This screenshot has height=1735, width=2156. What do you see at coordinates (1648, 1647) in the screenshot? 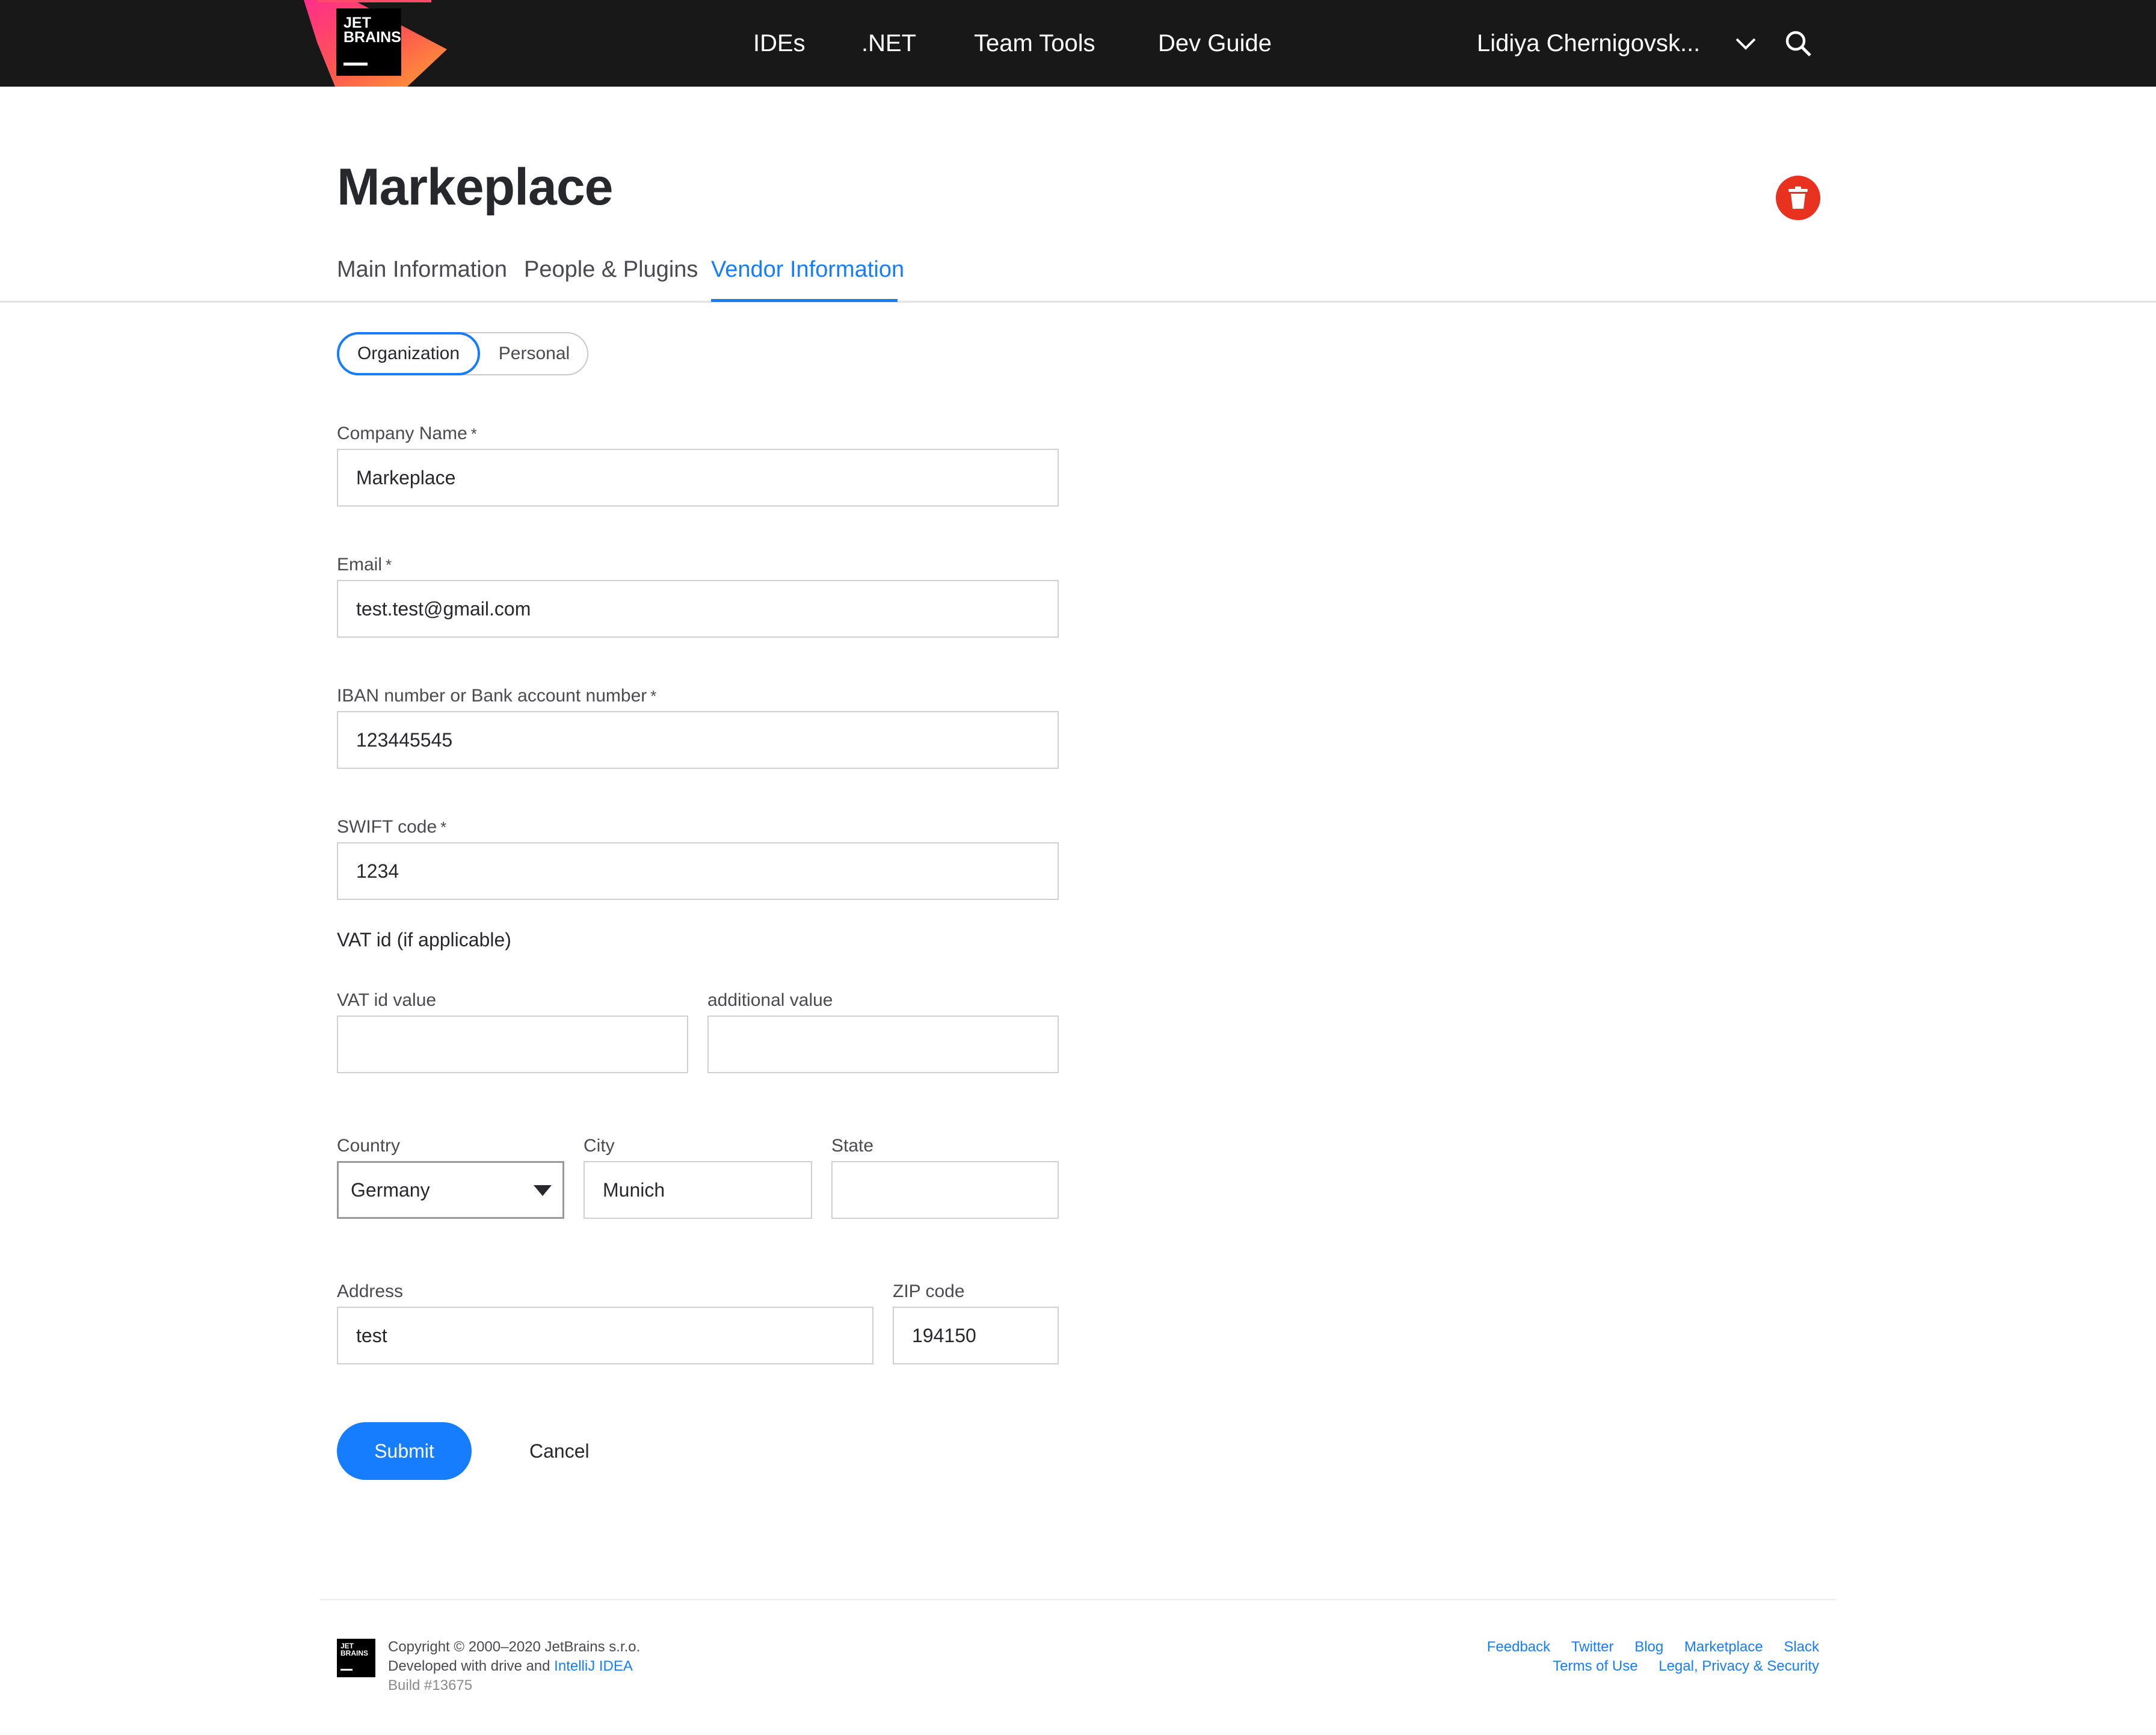
I see `footer-link-blog: Blog` at bounding box center [1648, 1647].